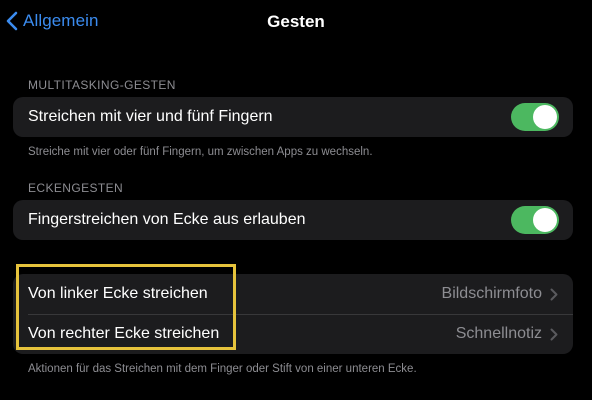  I want to click on section-header-multitasking: MULTITASKING-GESTEN, so click(102, 85).